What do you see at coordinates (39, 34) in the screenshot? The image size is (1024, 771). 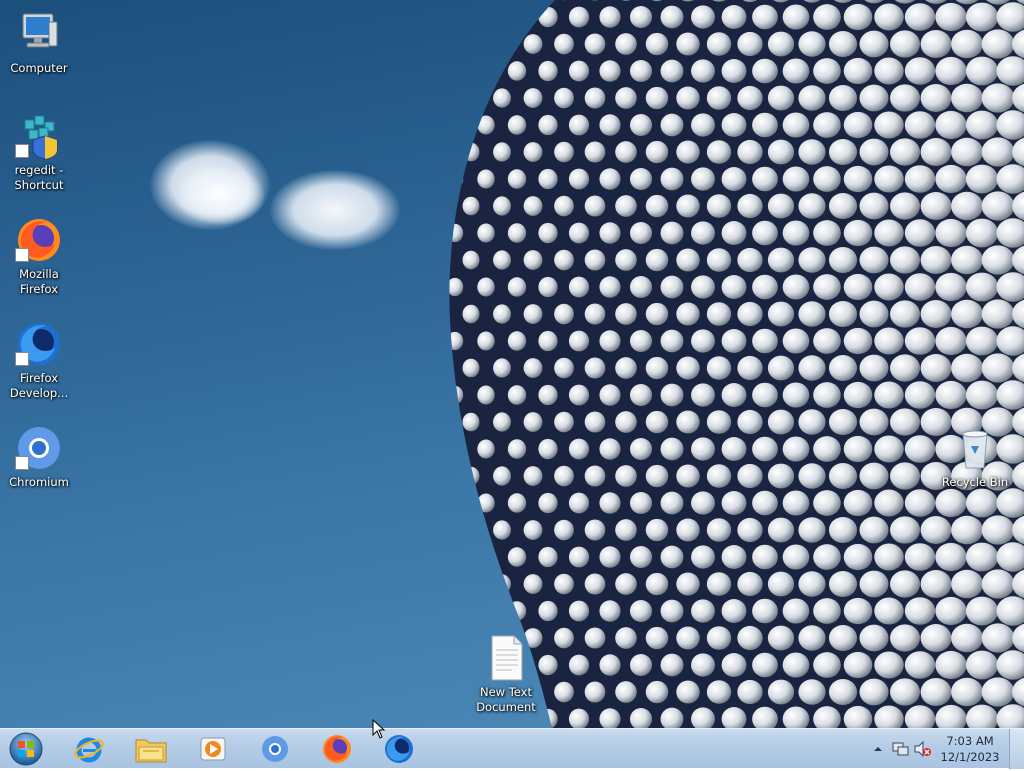 I see `computer-icon` at bounding box center [39, 34].